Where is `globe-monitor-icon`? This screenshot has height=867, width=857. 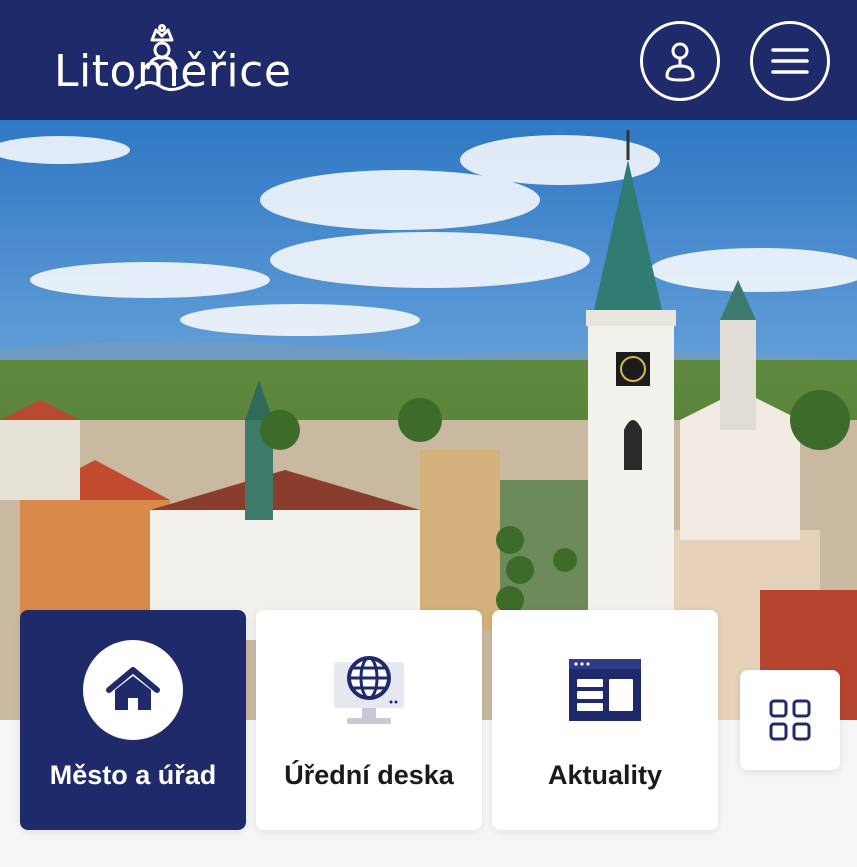 globe-monitor-icon is located at coordinates (369, 690).